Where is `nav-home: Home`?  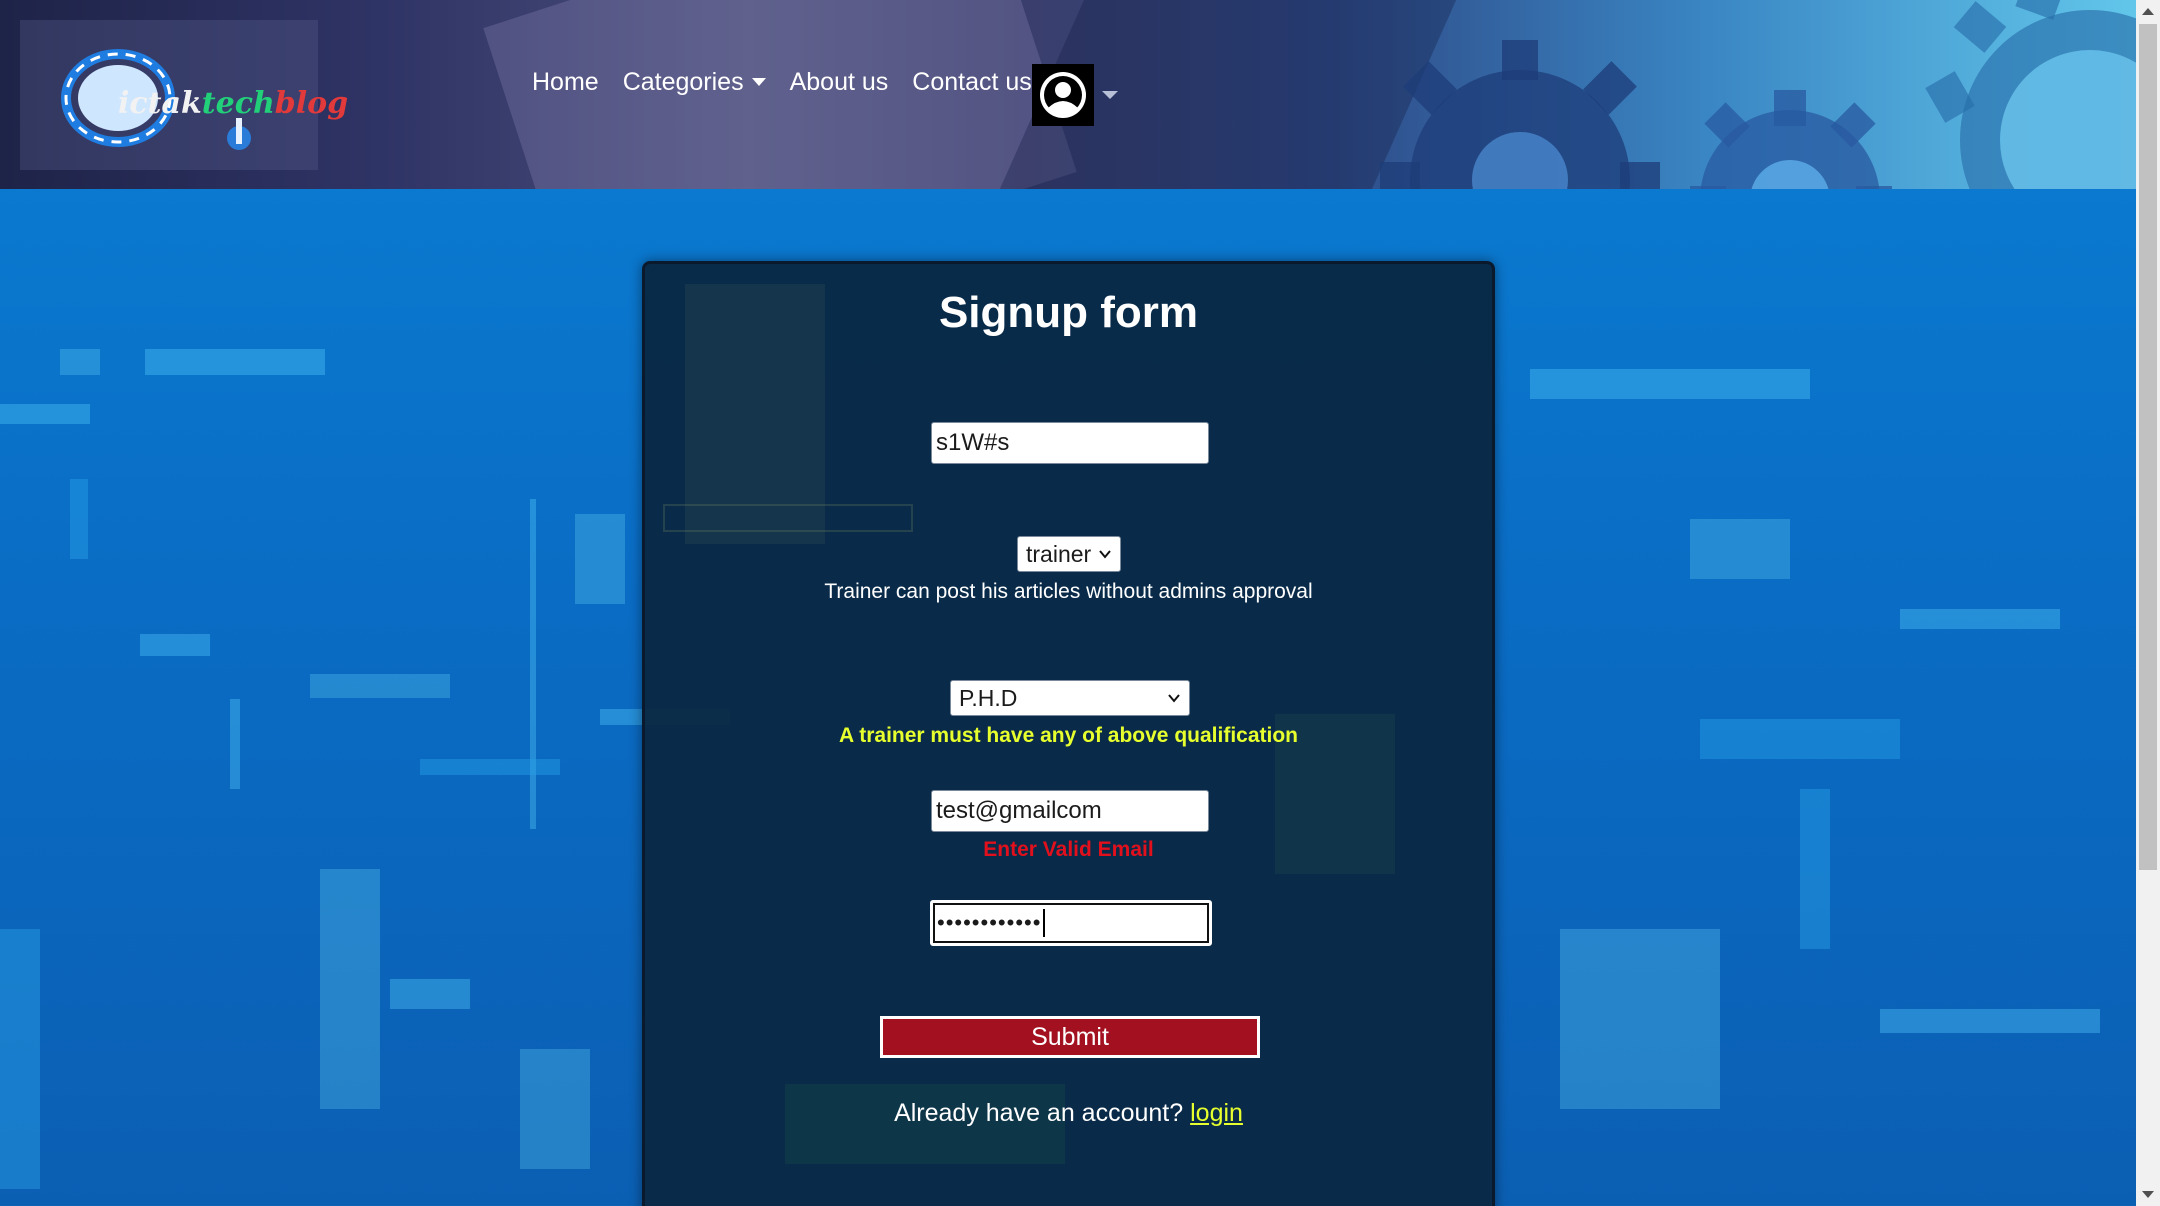
nav-home: Home is located at coordinates (565, 82).